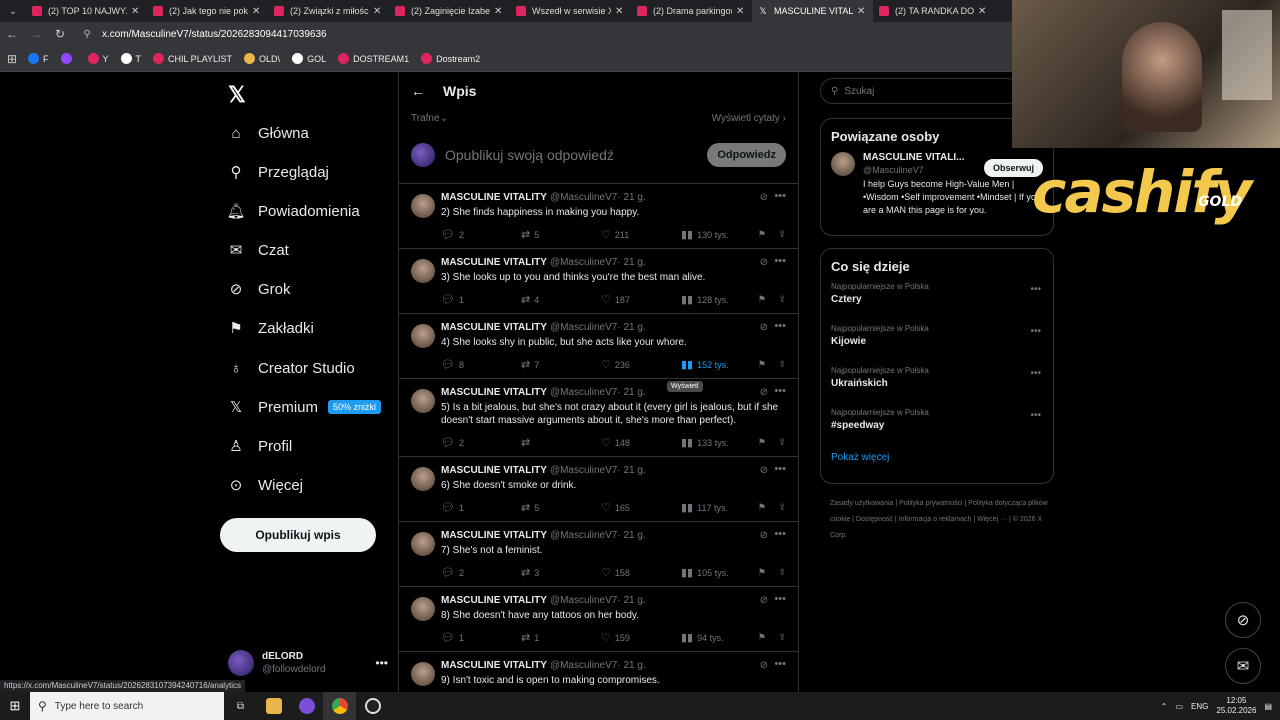 The image size is (1280, 720). I want to click on views-button: ▮▮ 117 tys., so click(721, 507).